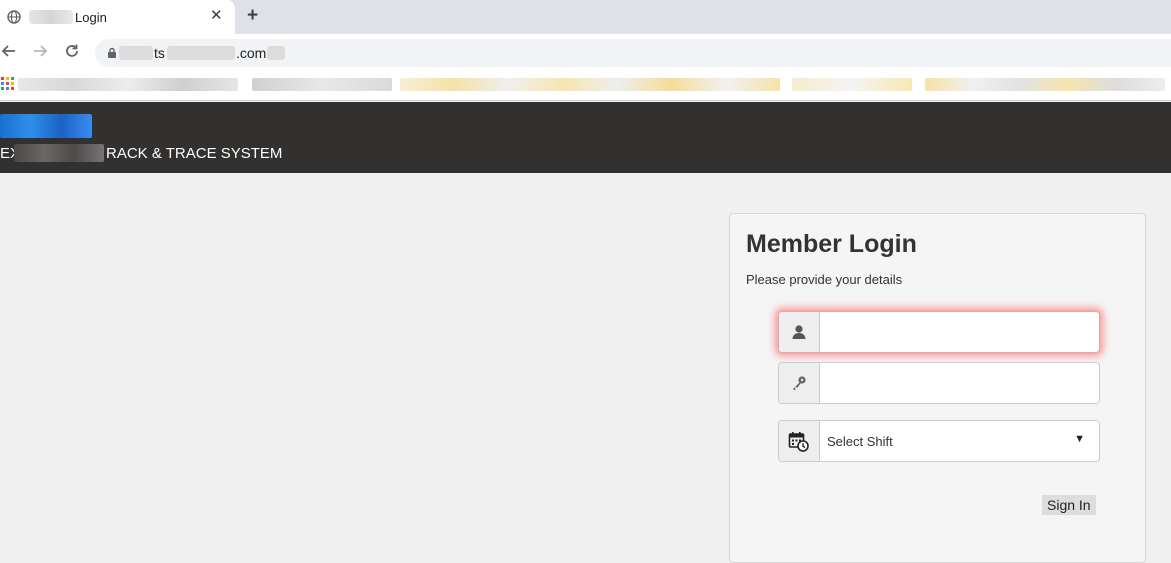  I want to click on apps-grid-icon, so click(7, 83).